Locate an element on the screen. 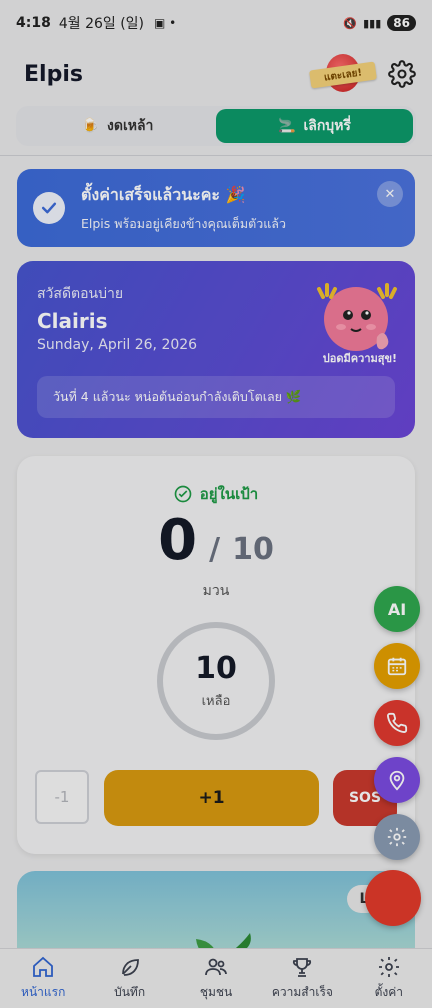 This screenshot has width=432, height=1008. goal-status-label: อยู่ในเป้า is located at coordinates (229, 494).